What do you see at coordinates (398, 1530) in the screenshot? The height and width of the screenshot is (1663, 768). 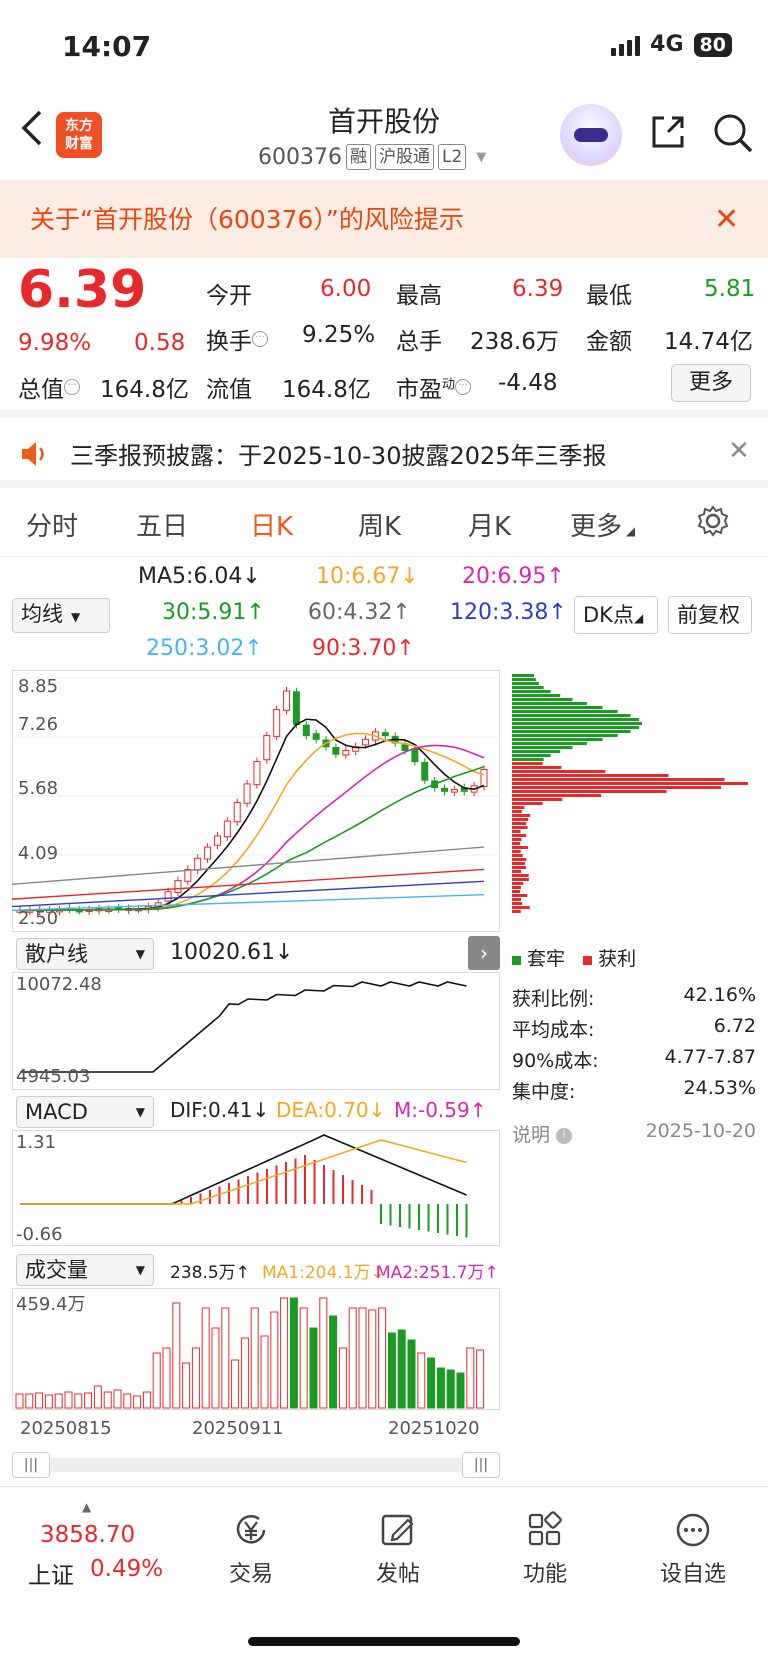 I see `edit-icon` at bounding box center [398, 1530].